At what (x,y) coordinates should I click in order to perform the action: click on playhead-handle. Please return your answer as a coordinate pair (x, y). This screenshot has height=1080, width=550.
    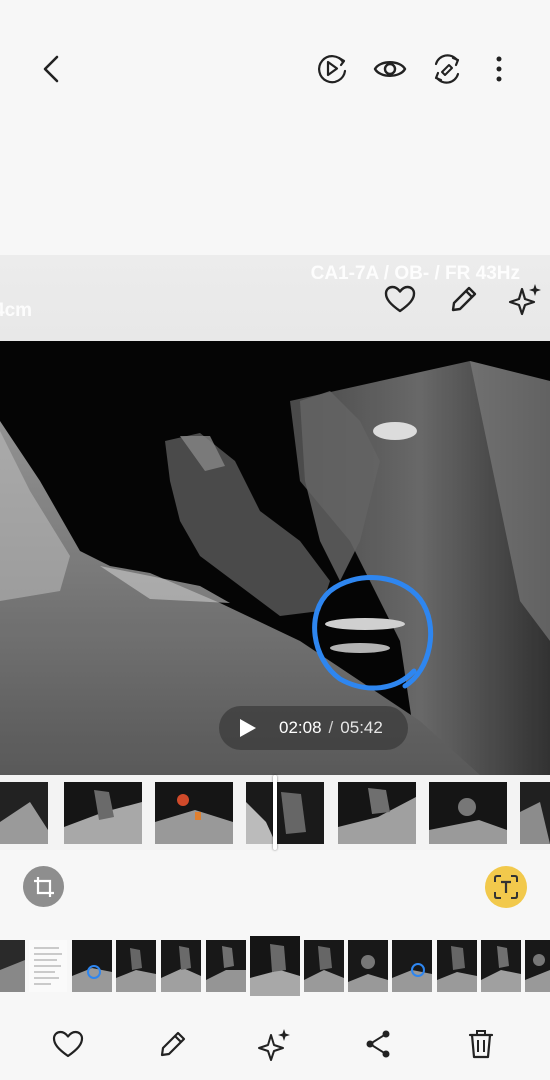
    Looking at the image, I should click on (275, 812).